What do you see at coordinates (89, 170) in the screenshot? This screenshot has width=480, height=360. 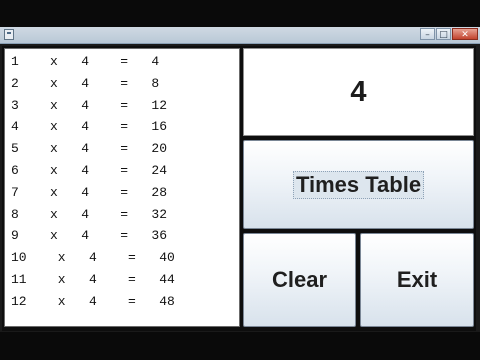 I see `table-row: 6 x 4 = 24` at bounding box center [89, 170].